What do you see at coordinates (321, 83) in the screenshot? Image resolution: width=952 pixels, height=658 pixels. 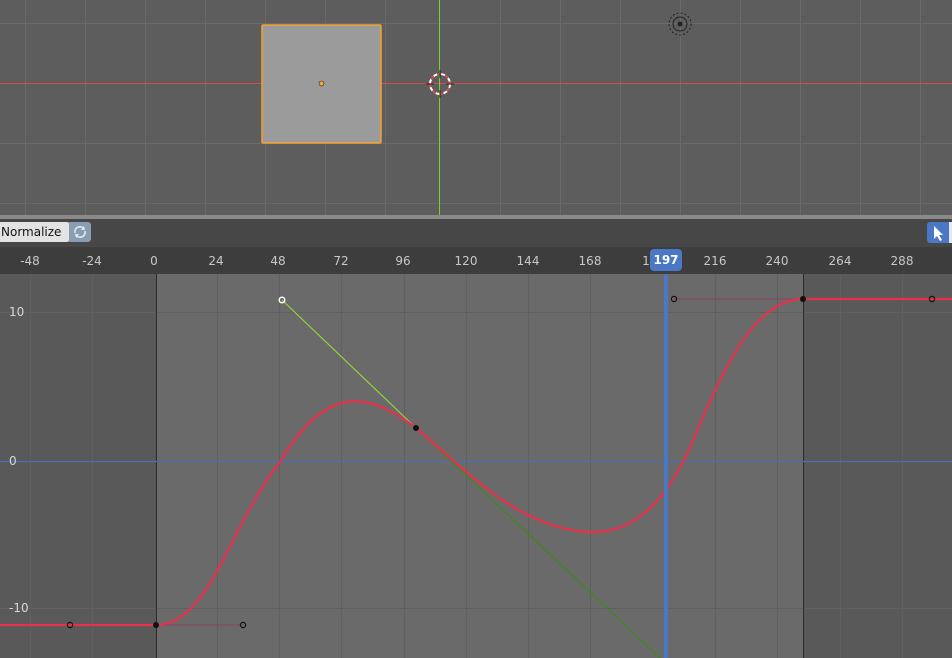 I see `object-origin` at bounding box center [321, 83].